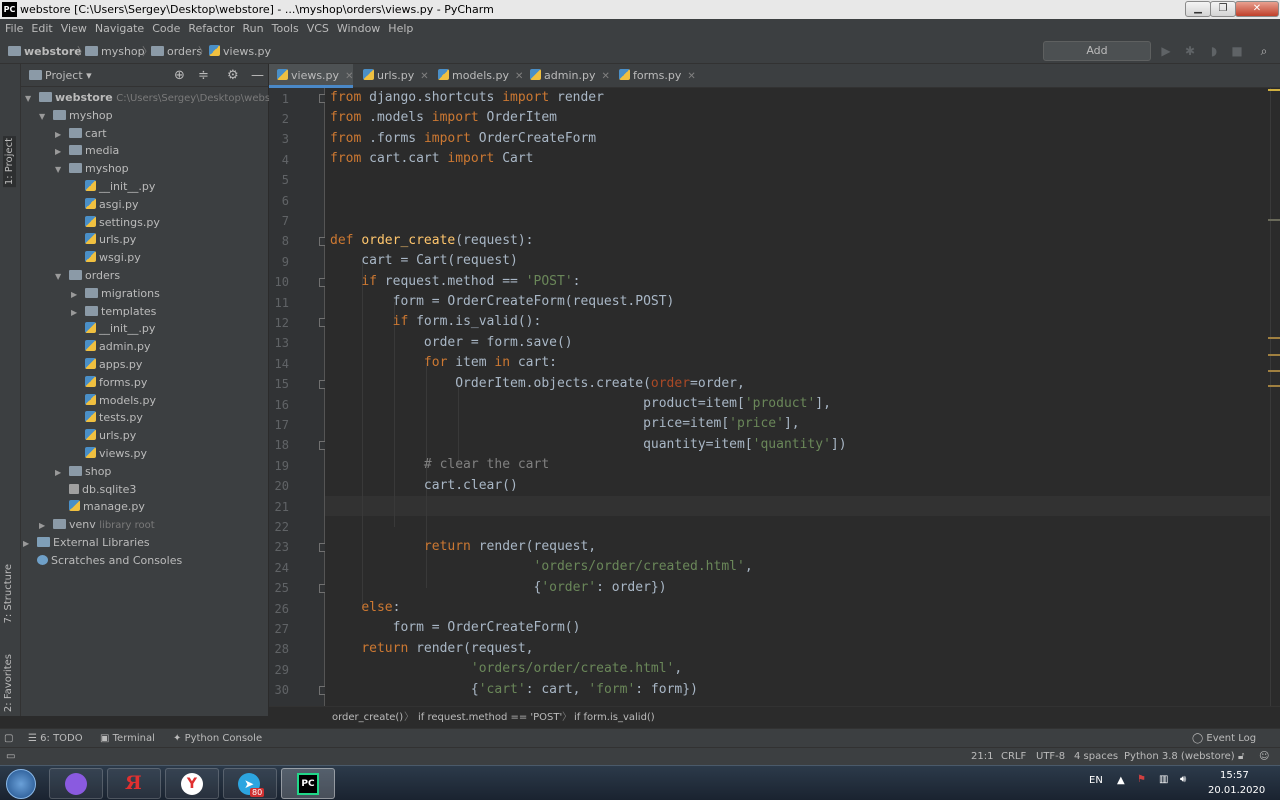  What do you see at coordinates (87, 151) in the screenshot?
I see `tree-item-media: ▶ media` at bounding box center [87, 151].